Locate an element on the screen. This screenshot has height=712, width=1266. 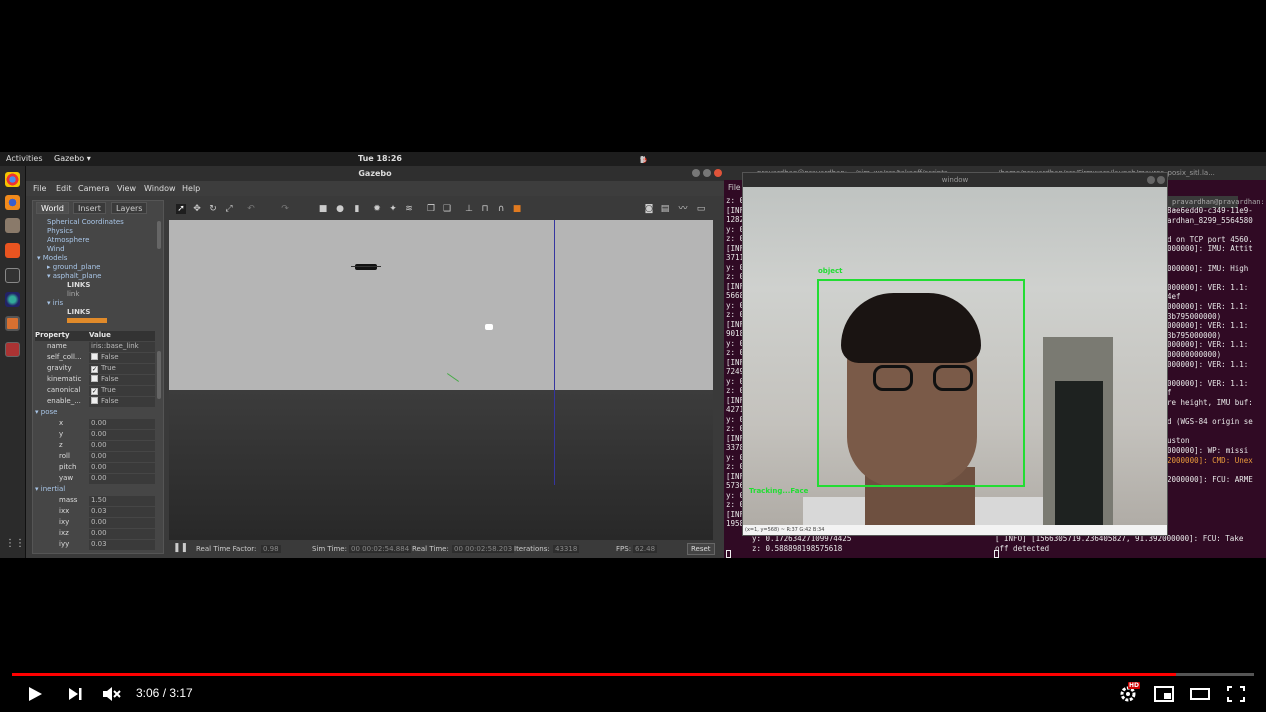
property-row: y 0.00 is located at coordinates (95, 435).